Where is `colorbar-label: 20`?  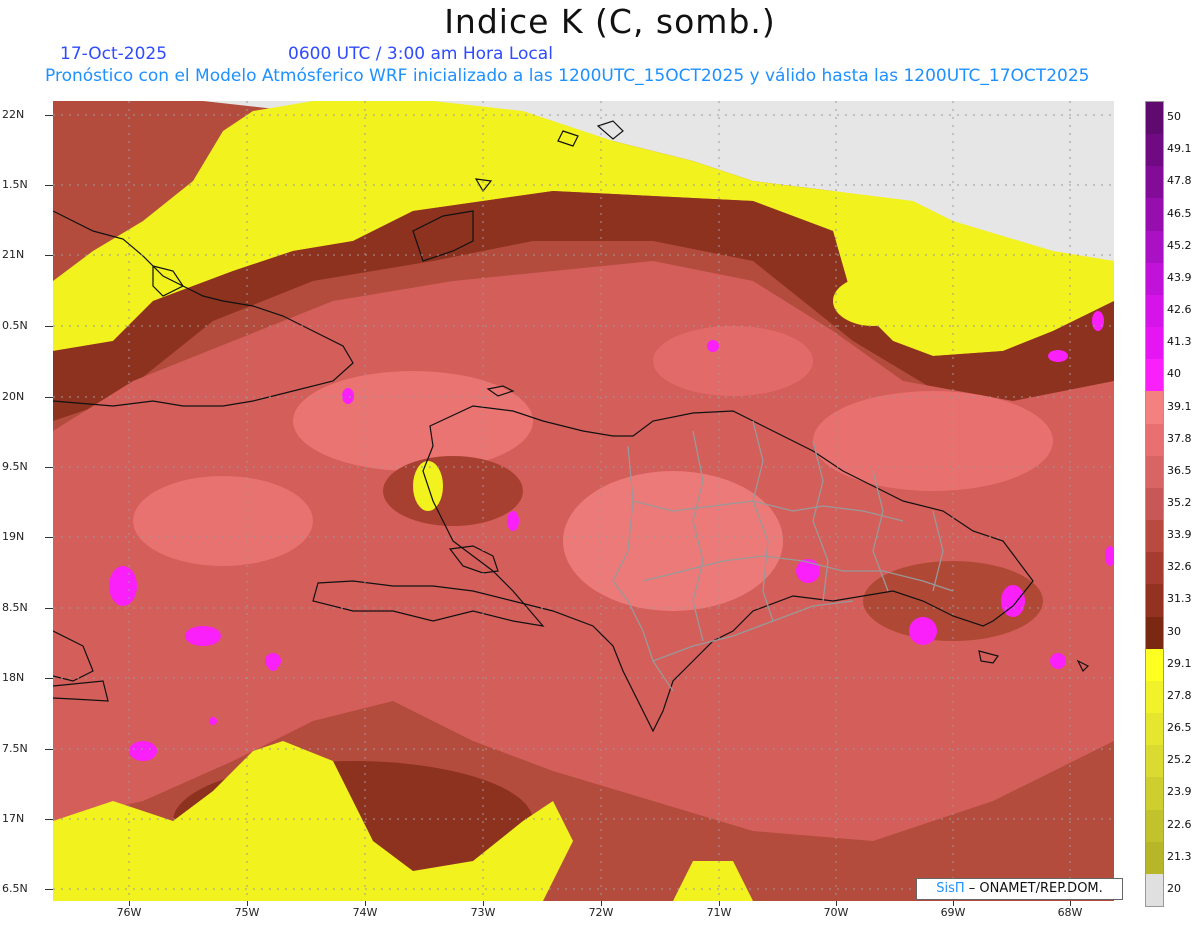 colorbar-label: 20 is located at coordinates (1174, 888).